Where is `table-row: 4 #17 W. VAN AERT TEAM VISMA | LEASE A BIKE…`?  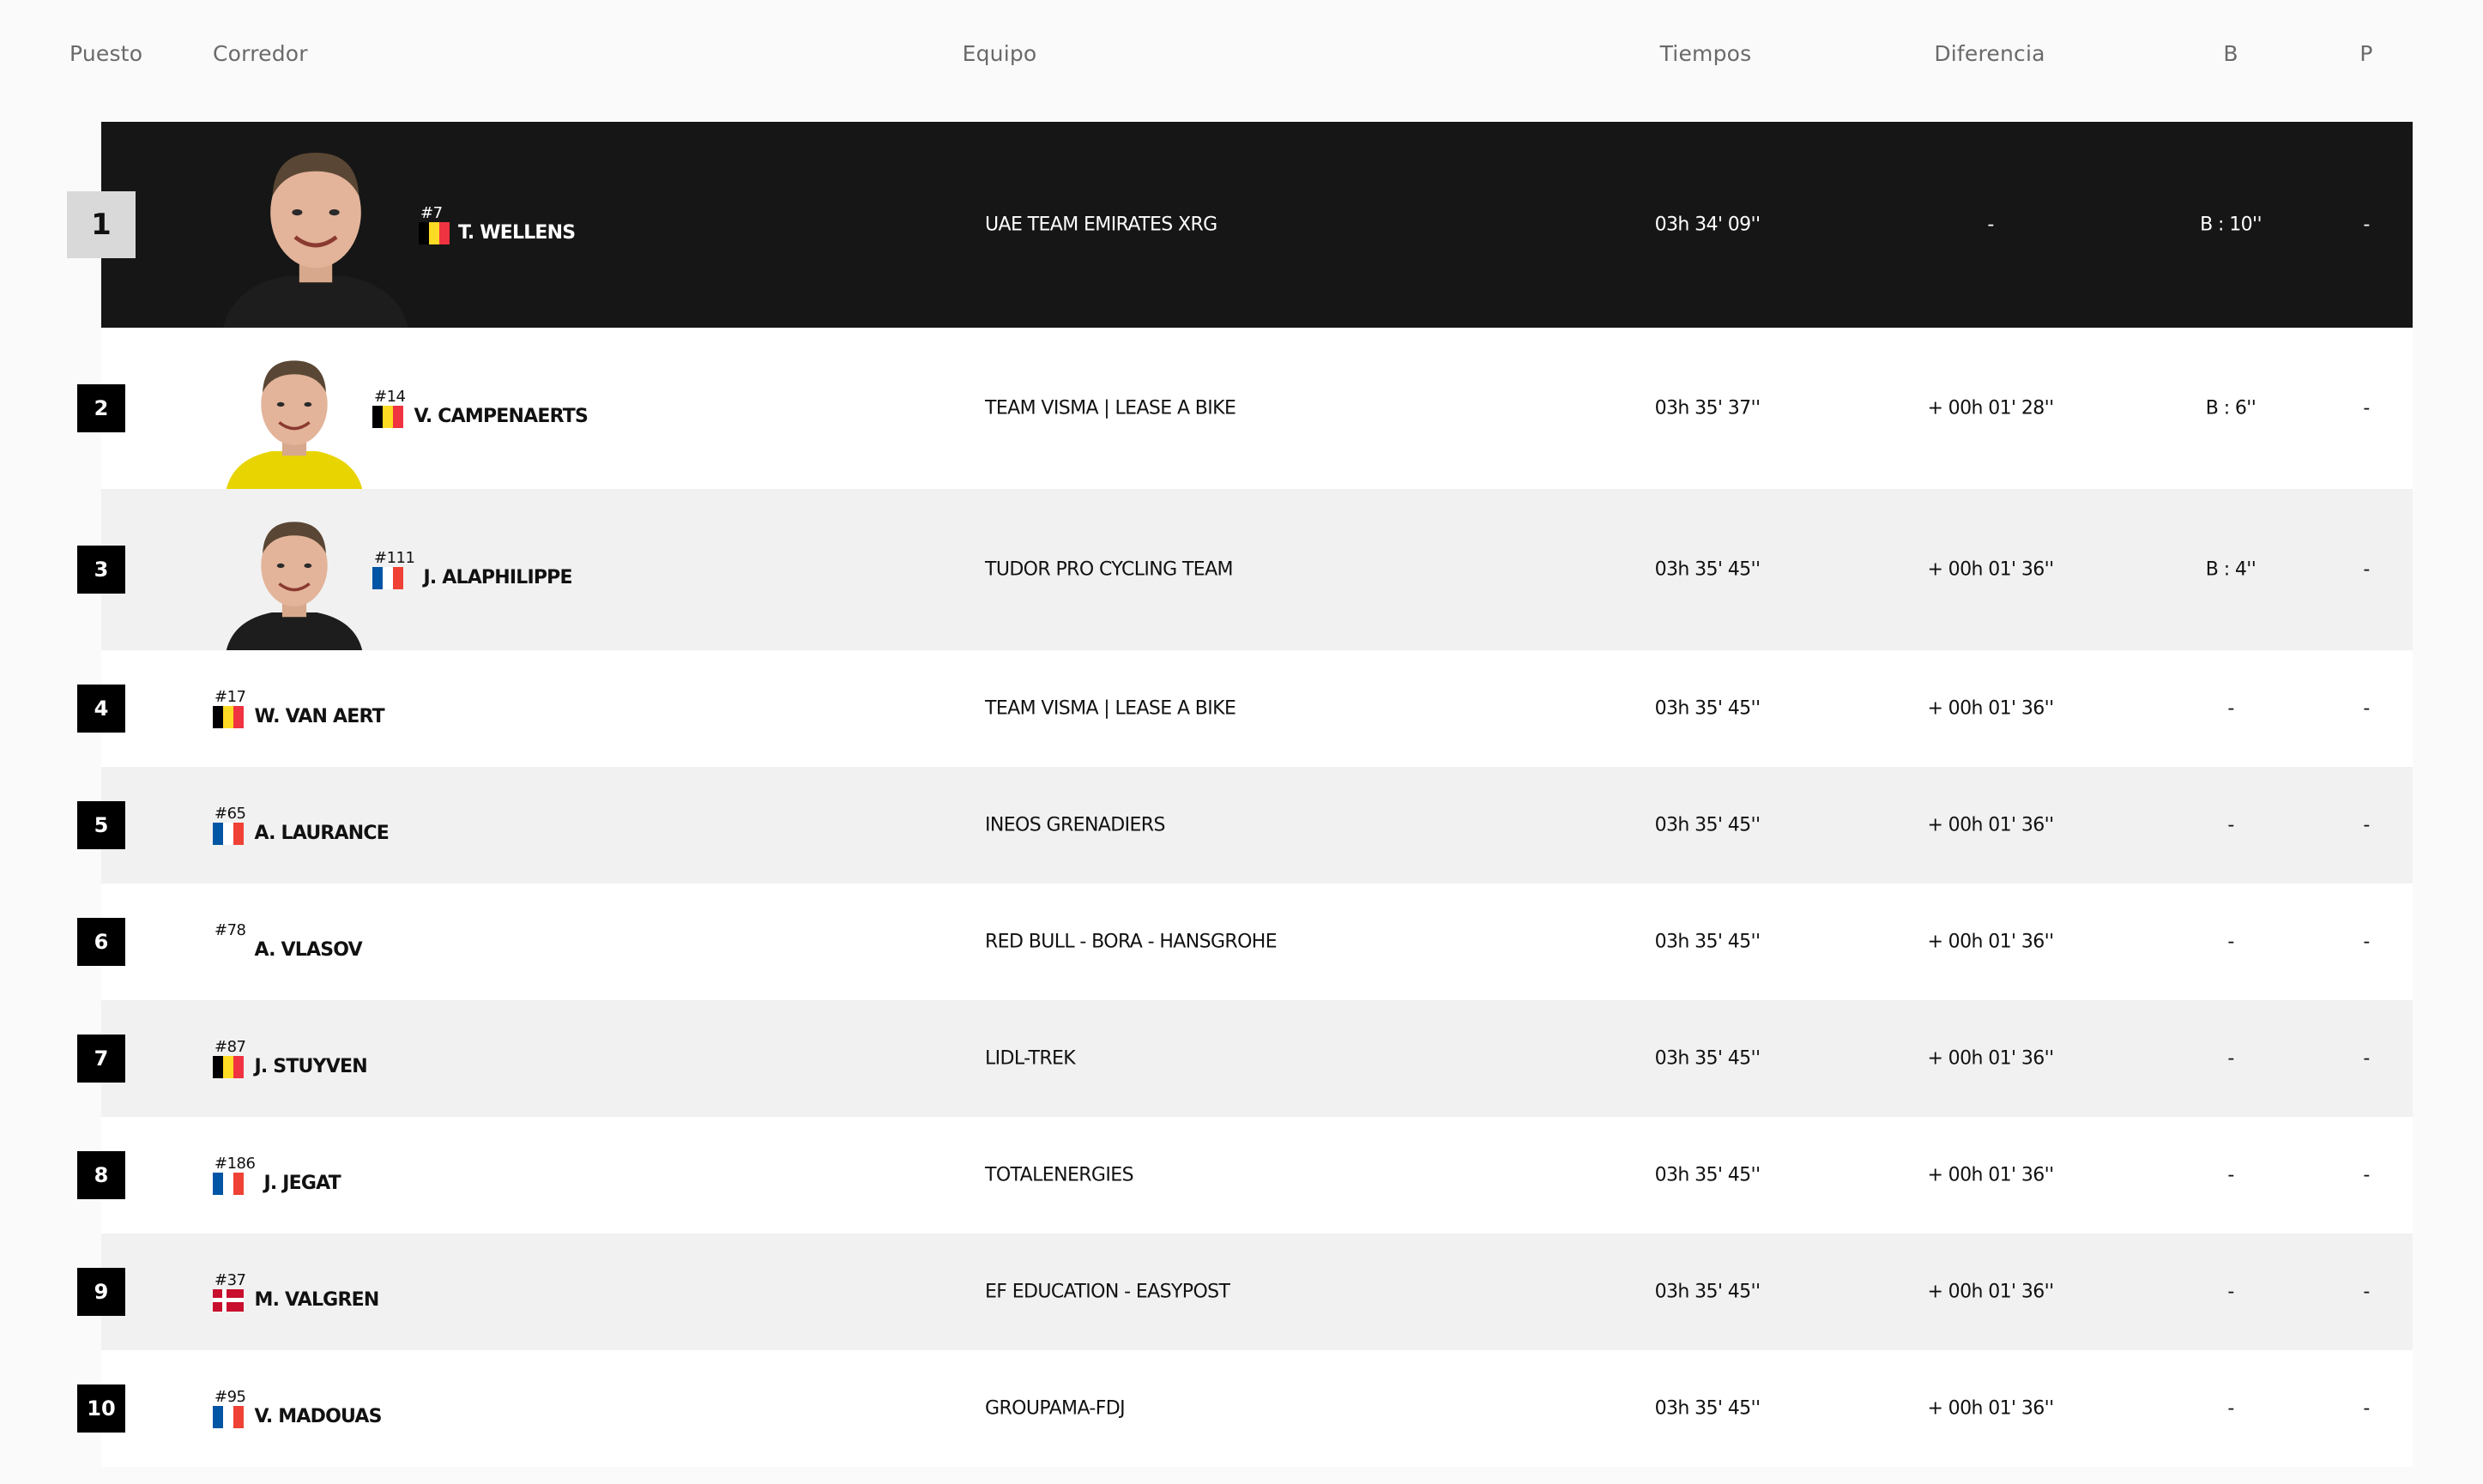
table-row: 4 #17 W. VAN AERT TEAM VISMA | LEASE A BIKE… is located at coordinates (1245, 708).